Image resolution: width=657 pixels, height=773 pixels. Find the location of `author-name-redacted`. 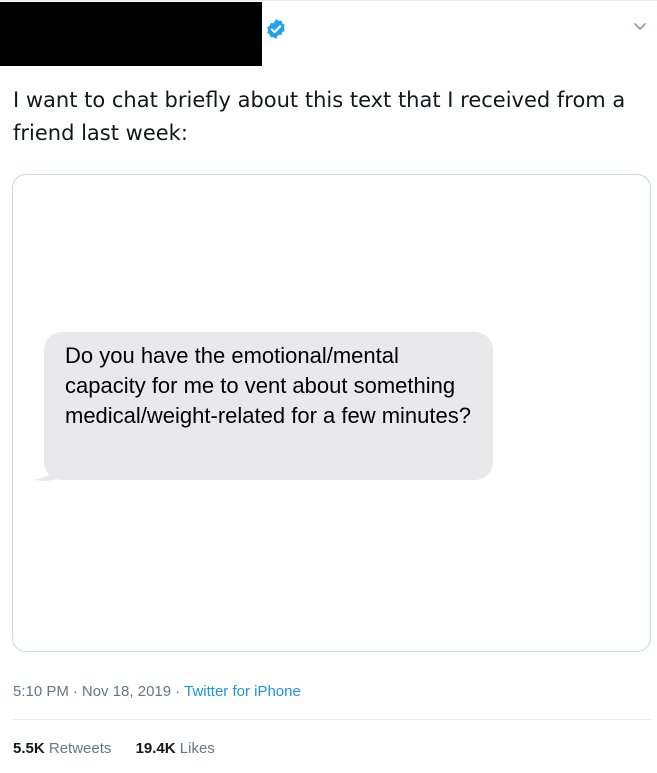

author-name-redacted is located at coordinates (131, 34).